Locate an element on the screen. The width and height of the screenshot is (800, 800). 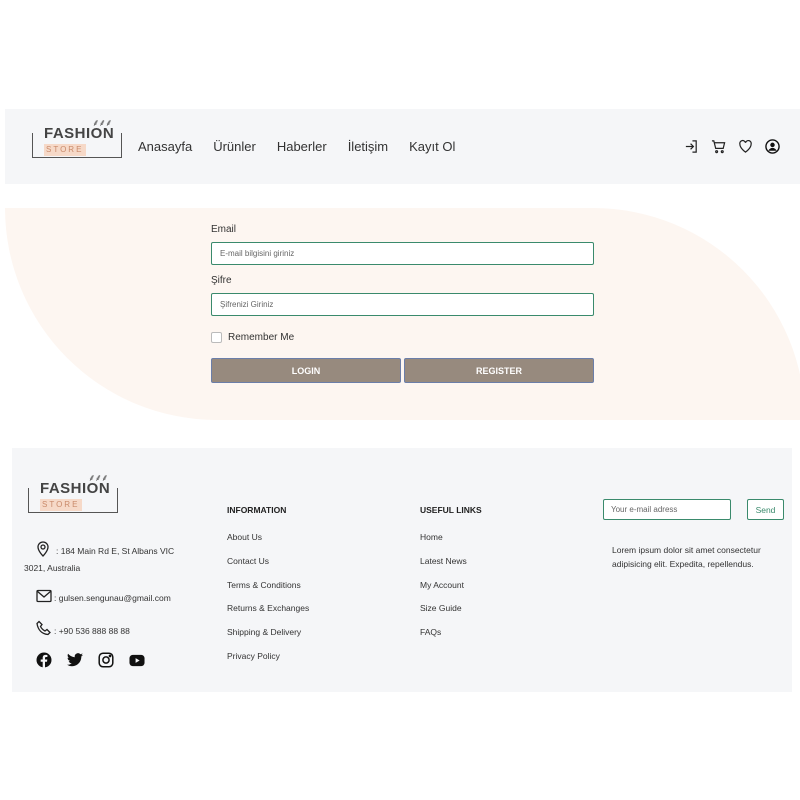
user-icon is located at coordinates (772, 146).